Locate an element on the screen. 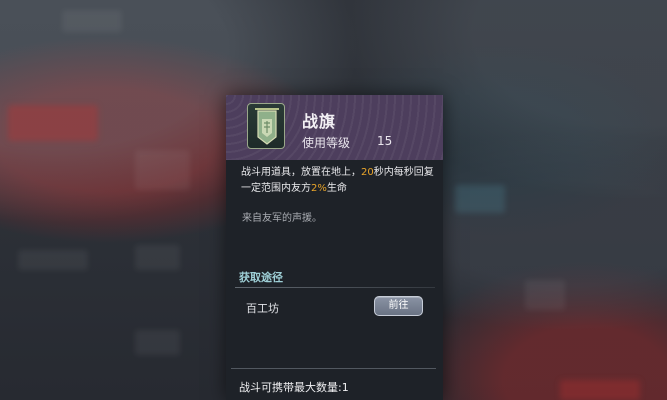  item-icon-slot is located at coordinates (266, 126).